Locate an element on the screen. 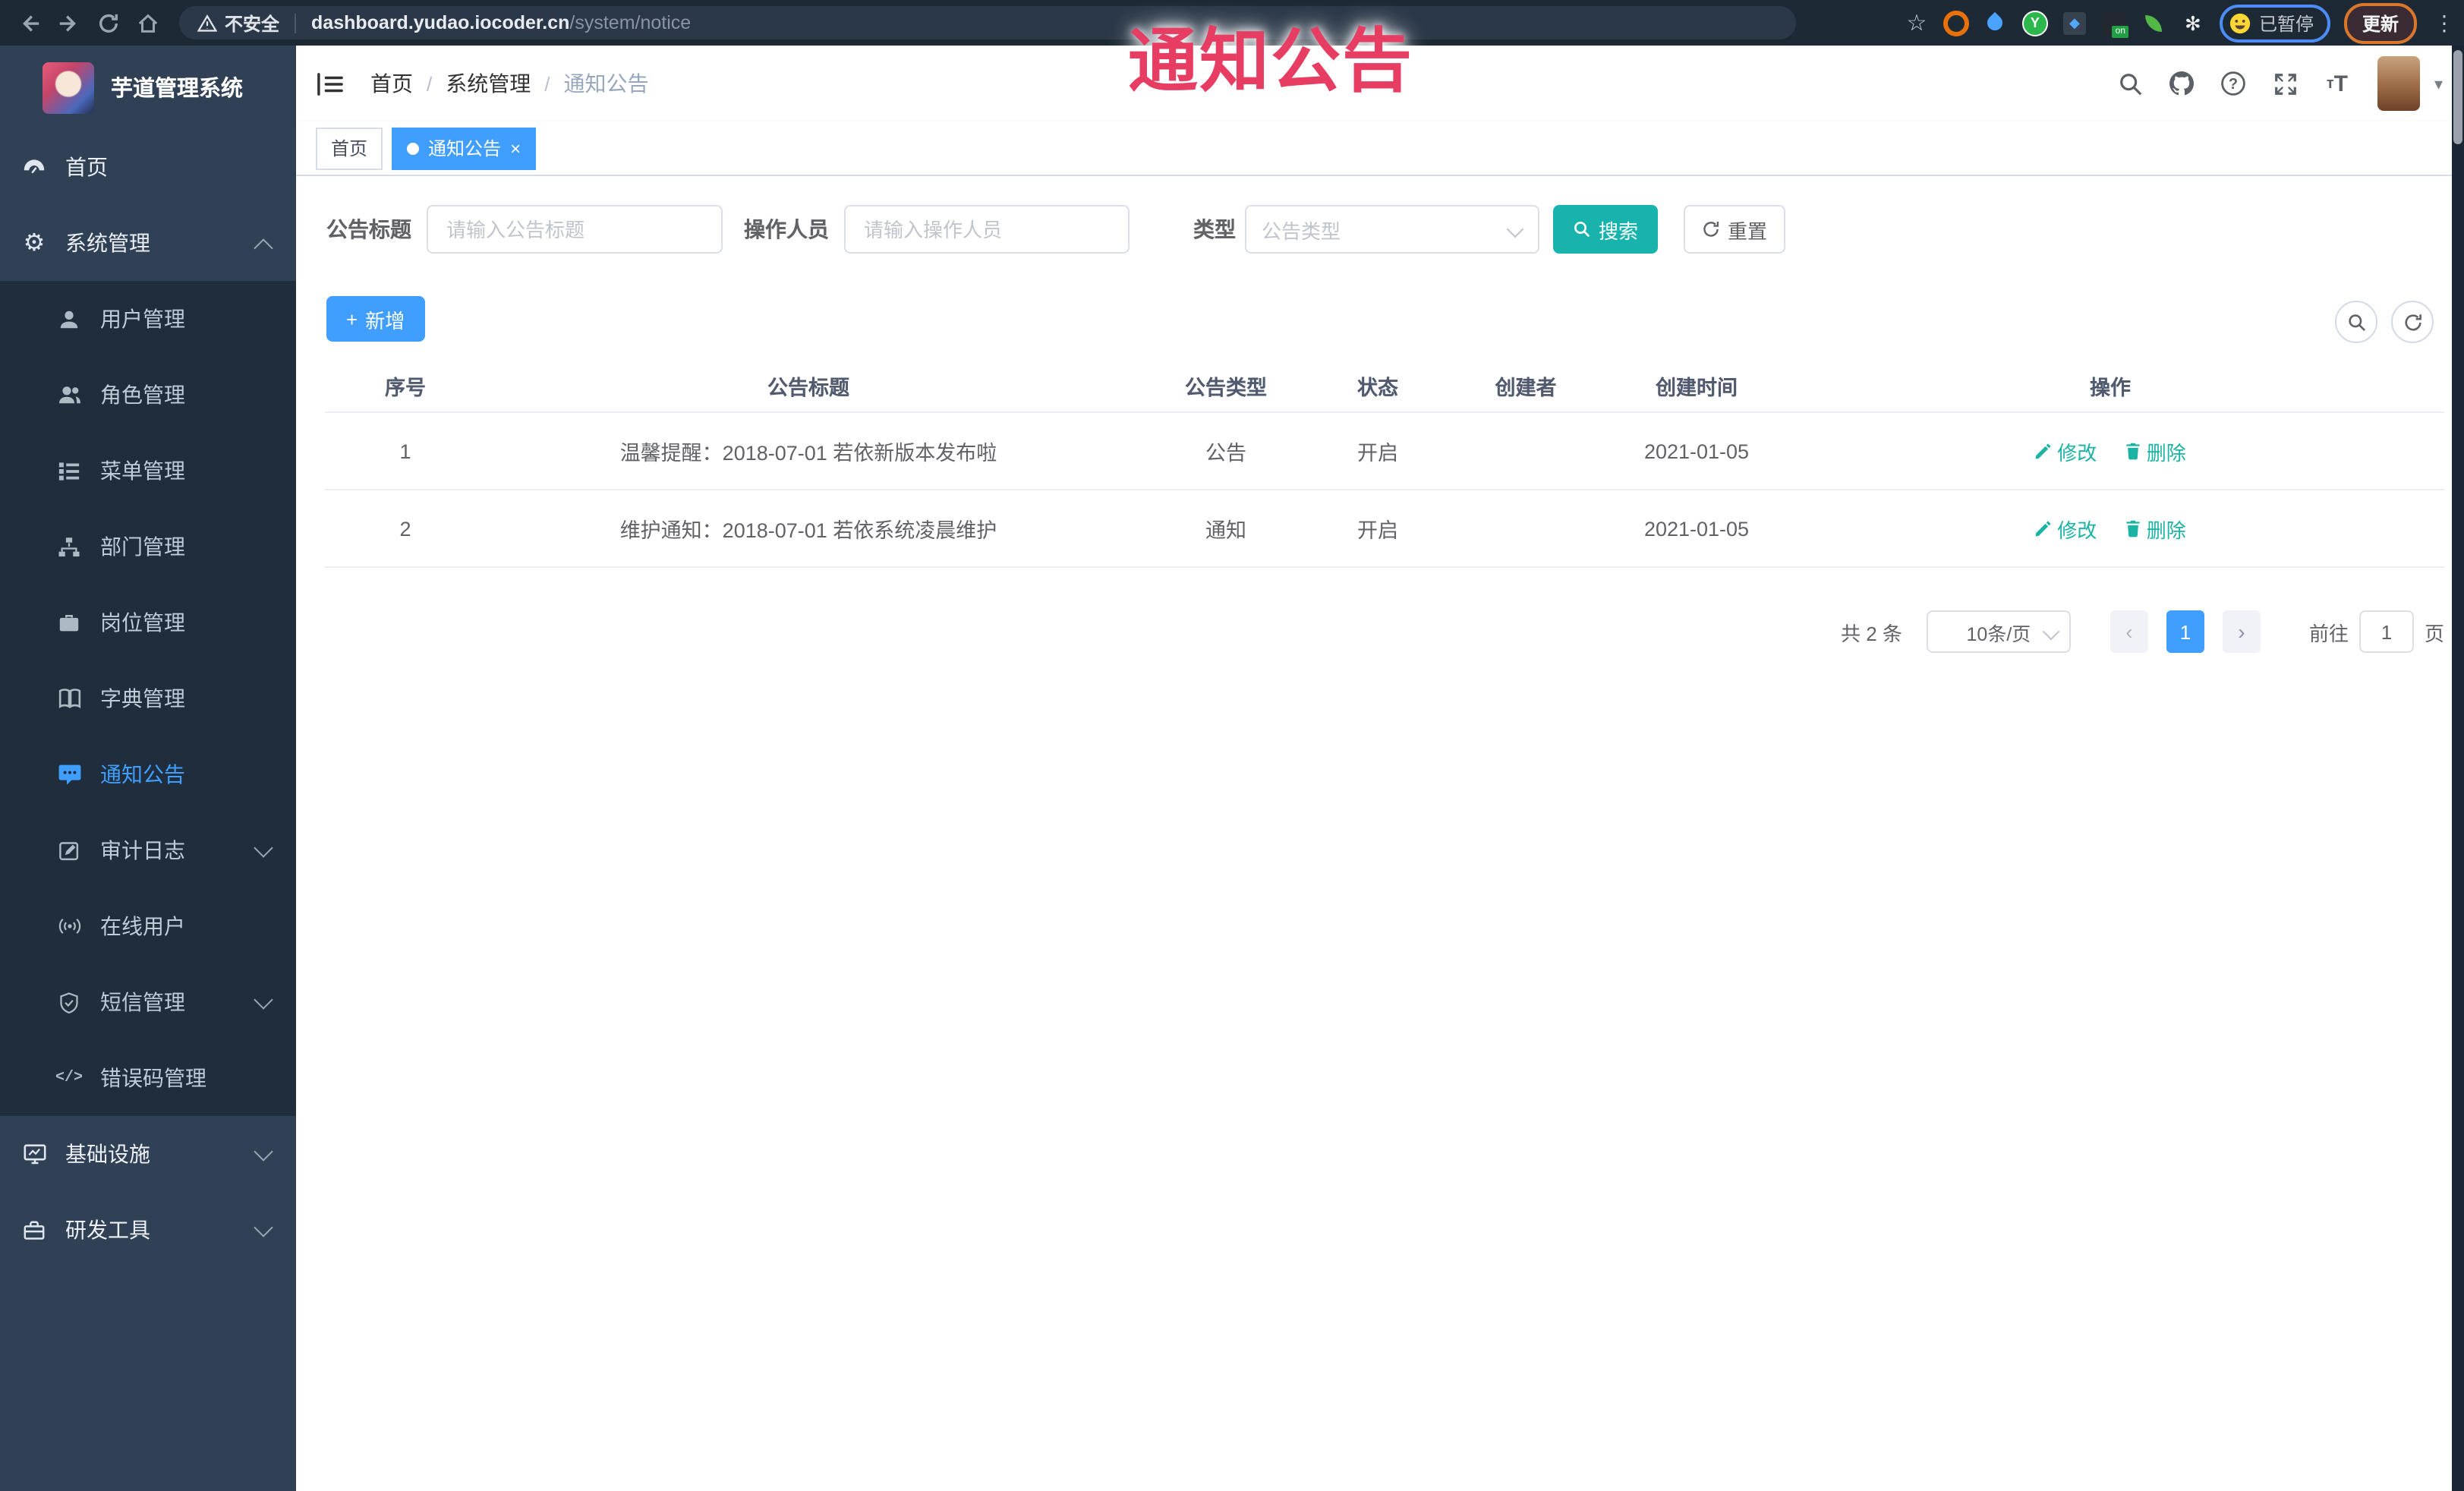 Image resolution: width=2464 pixels, height=1491 pixels. sidebar-item-label: 通知公告 is located at coordinates (142, 774).